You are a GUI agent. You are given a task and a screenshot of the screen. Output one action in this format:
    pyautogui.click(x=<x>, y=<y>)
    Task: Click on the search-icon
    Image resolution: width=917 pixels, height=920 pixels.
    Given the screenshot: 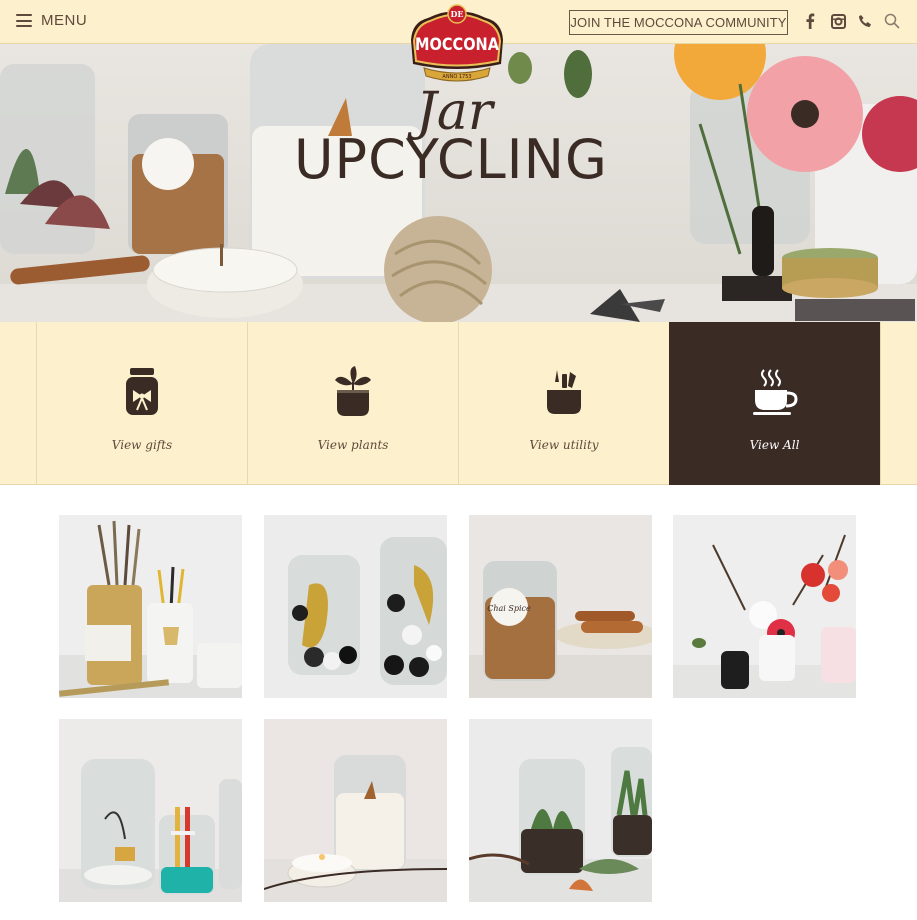 What is the action you would take?
    pyautogui.click(x=892, y=21)
    